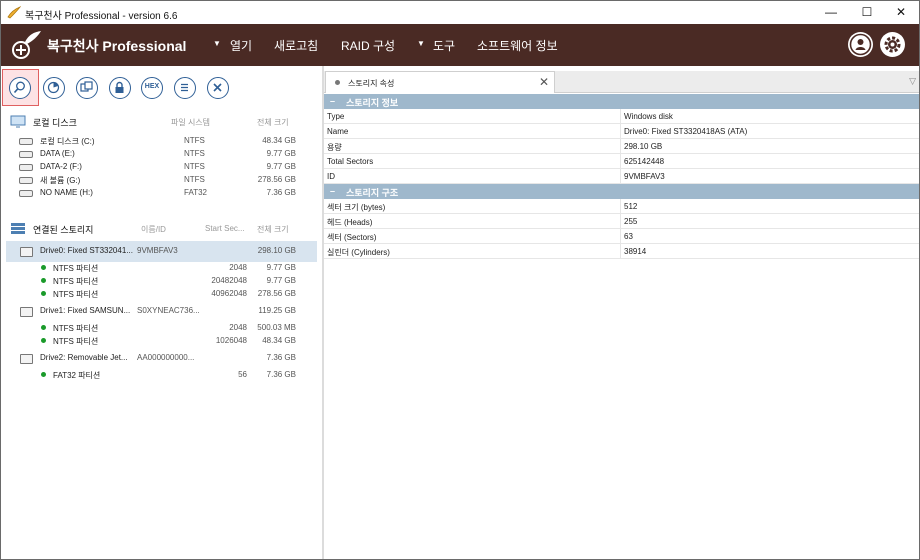  Describe the element at coordinates (352, 237) in the screenshot. I see `property-key: 섹터 (Sectors)` at that location.